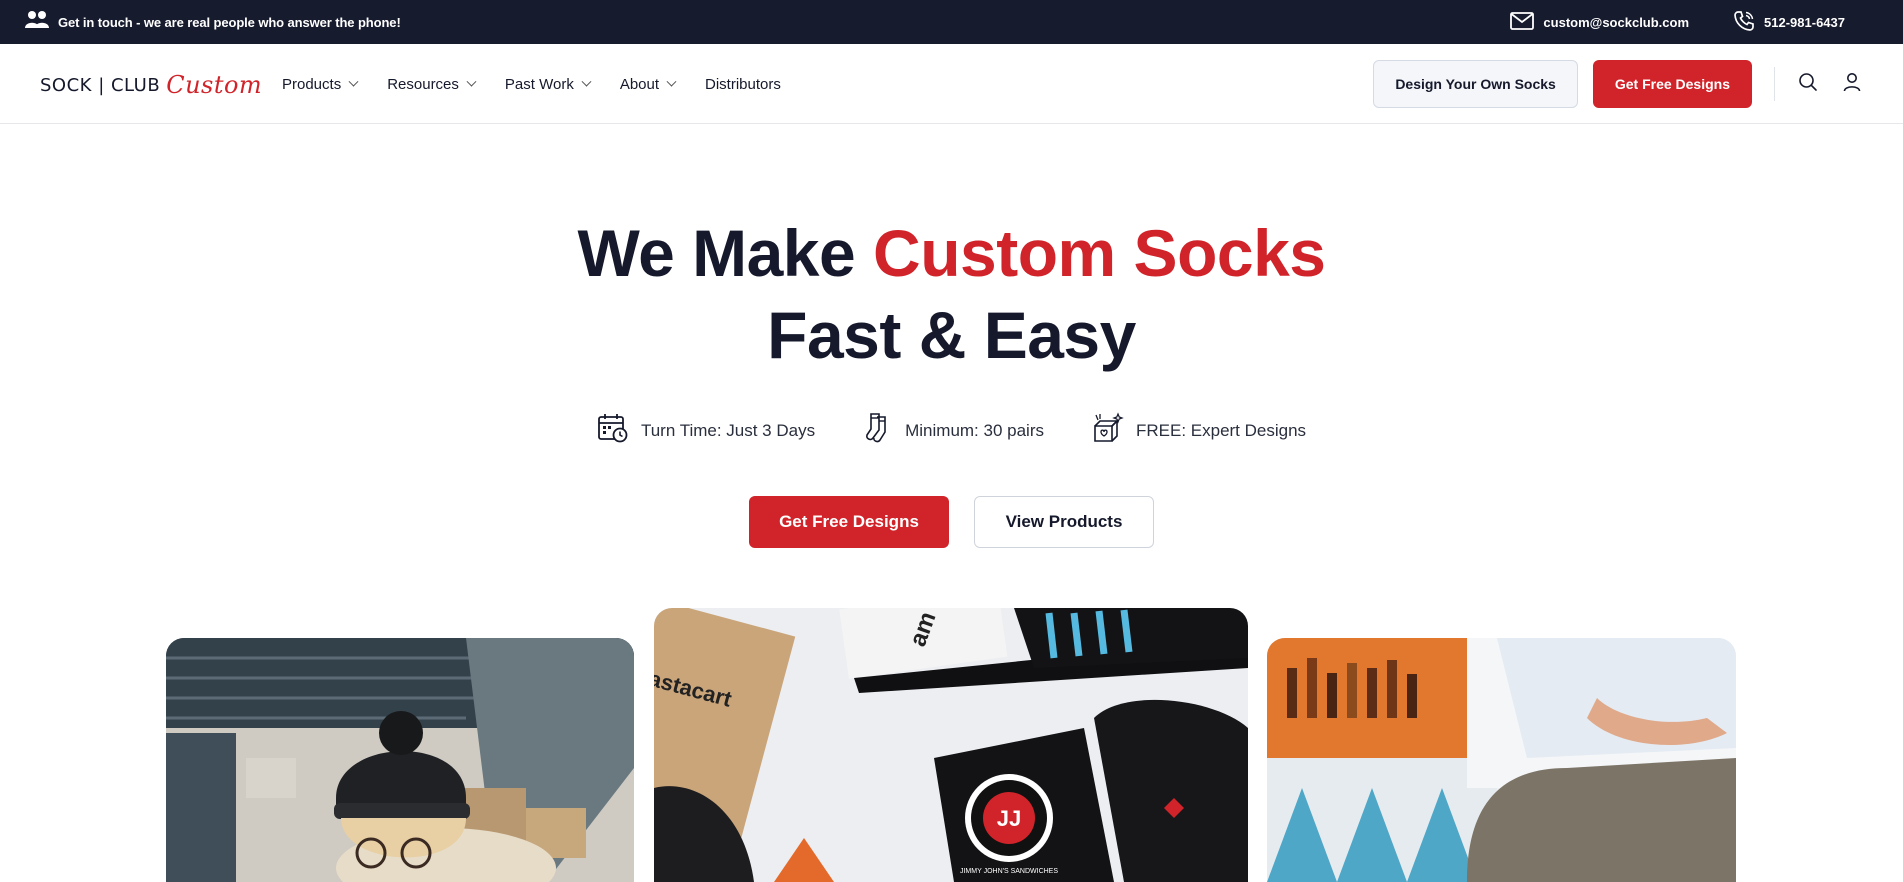 Image resolution: width=1903 pixels, height=882 pixels. Describe the element at coordinates (849, 522) in the screenshot. I see `get-free-designs-button: Get Free Designs` at that location.